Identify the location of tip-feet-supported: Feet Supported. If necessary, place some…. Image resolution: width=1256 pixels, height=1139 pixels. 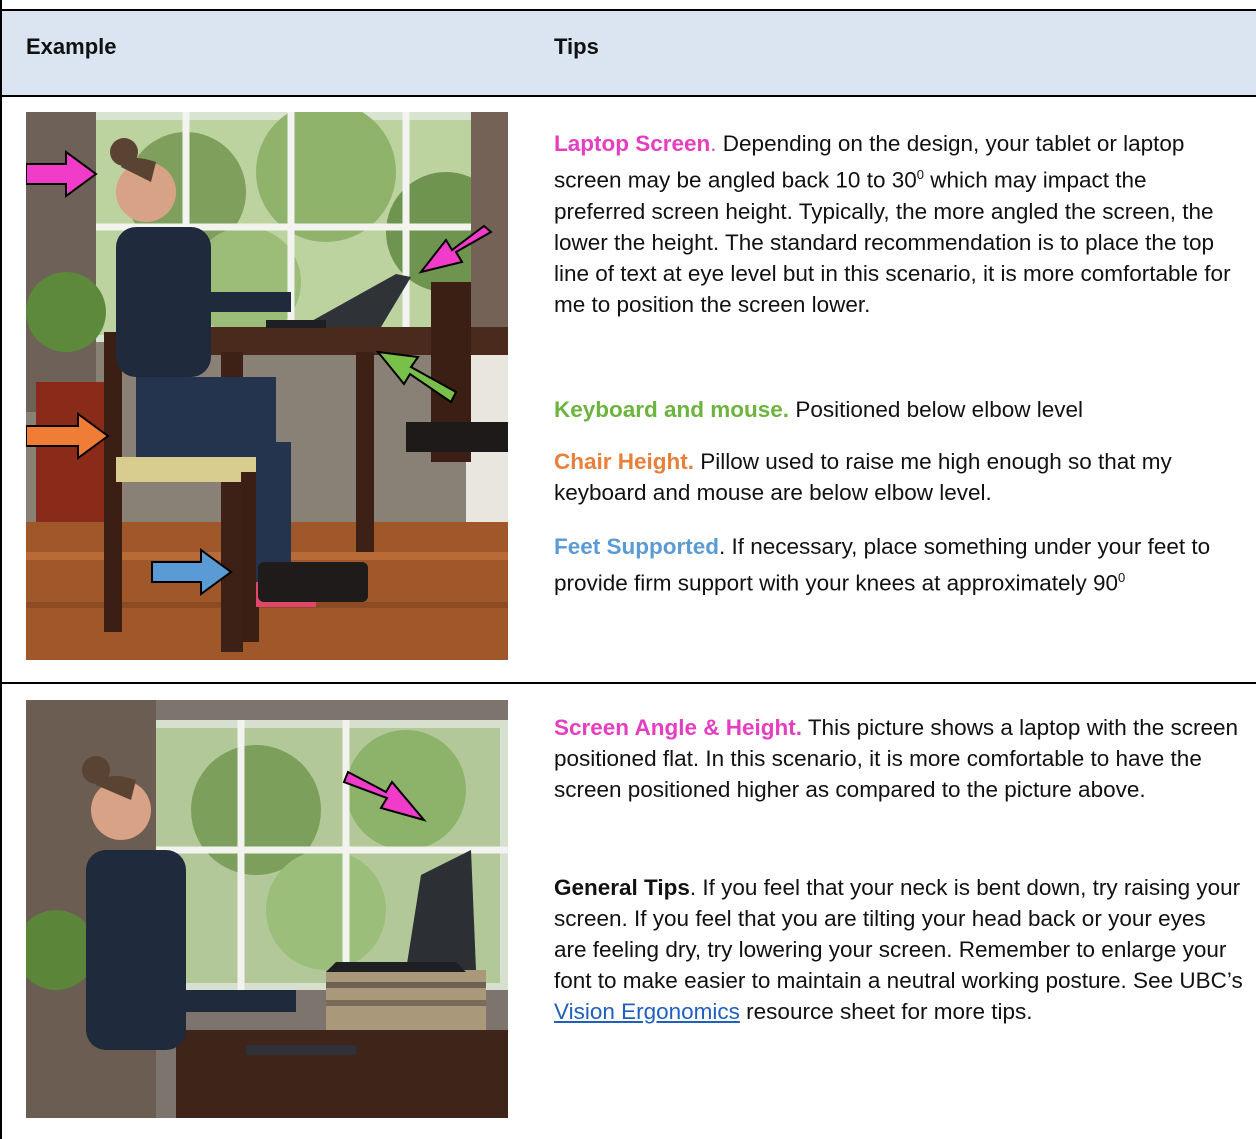
(899, 565).